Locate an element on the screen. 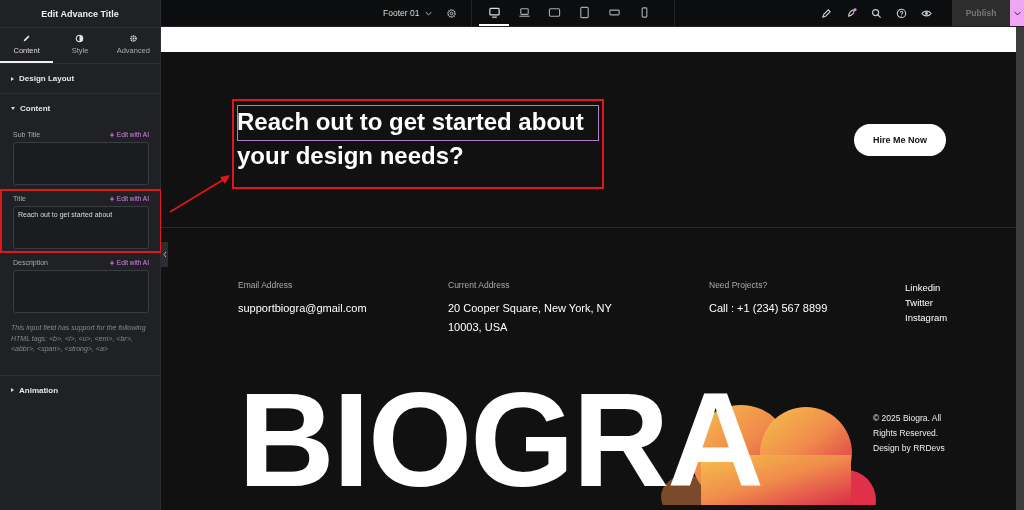  contact-value: 20 Cooper Square, New York, NY 10003, USA is located at coordinates (530, 318).